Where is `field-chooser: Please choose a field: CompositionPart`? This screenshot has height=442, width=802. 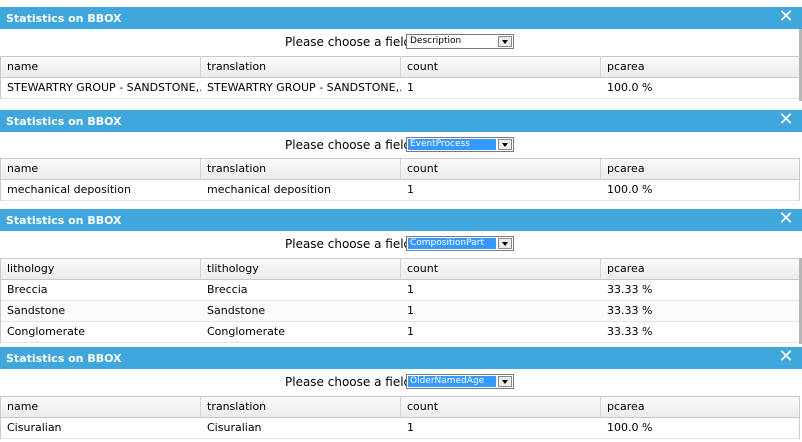 field-chooser: Please choose a field: CompositionPart is located at coordinates (401, 244).